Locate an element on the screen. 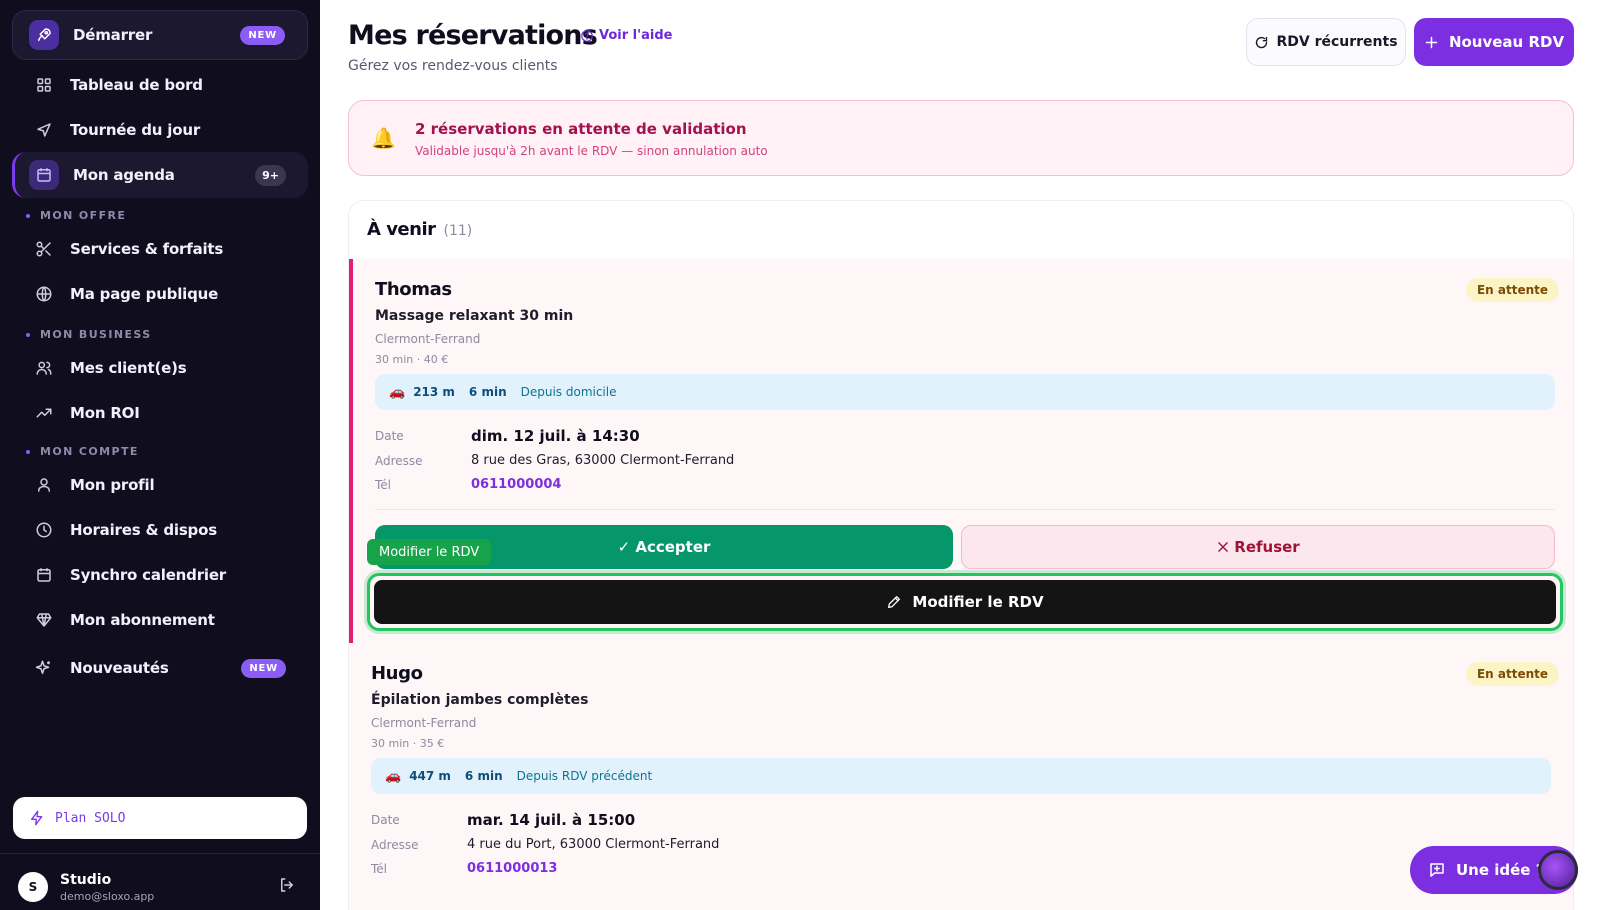 This screenshot has height=910, width=1600. plan-label: Plan SOLO is located at coordinates (90, 818).